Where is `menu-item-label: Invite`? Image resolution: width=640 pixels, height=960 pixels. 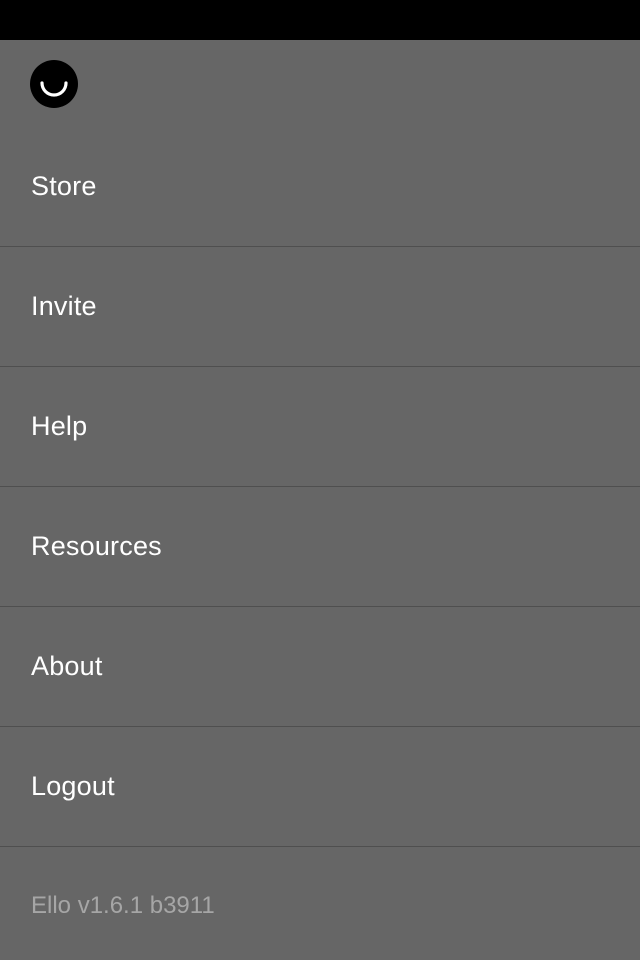
menu-item-label: Invite is located at coordinates (64, 306).